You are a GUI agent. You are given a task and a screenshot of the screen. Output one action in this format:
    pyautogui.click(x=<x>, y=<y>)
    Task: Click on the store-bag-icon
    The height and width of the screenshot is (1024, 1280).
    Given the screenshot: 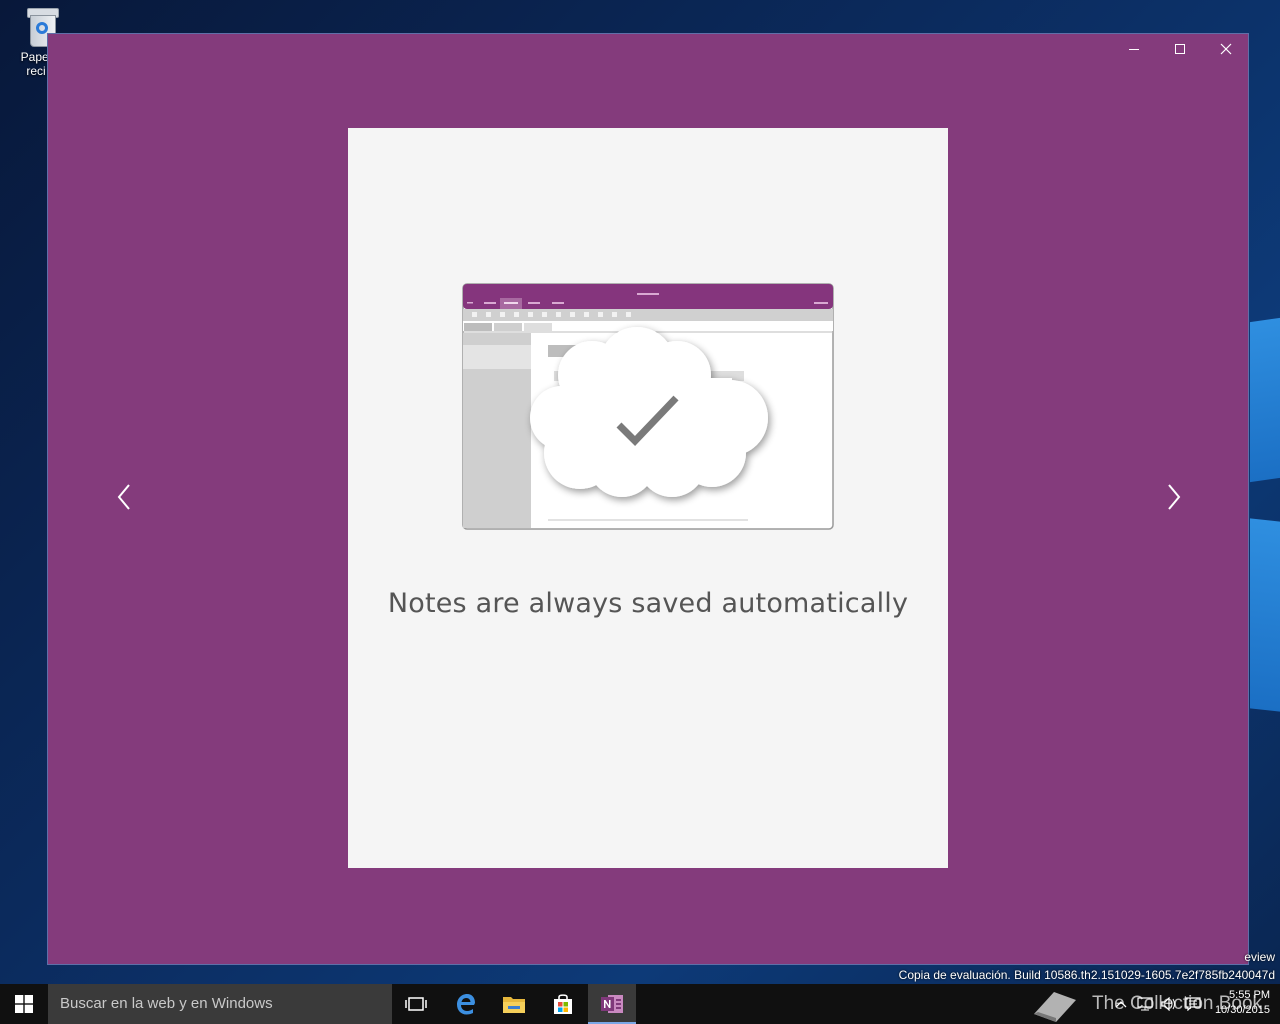 What is the action you would take?
    pyautogui.click(x=563, y=1004)
    